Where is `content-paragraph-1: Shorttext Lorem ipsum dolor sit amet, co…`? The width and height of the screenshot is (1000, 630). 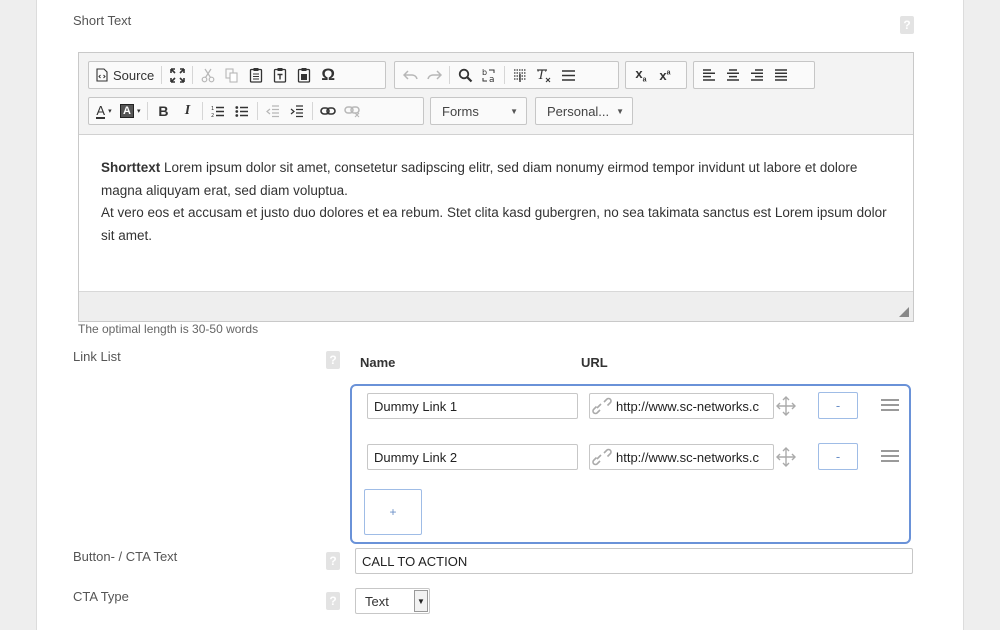 content-paragraph-1: Shorttext Lorem ipsum dolor sit amet, co… is located at coordinates (501, 179).